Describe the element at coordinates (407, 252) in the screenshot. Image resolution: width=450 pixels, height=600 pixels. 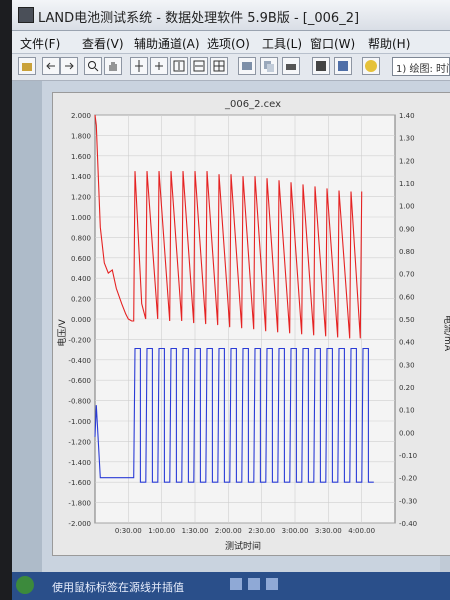
I see `y2-tick-label: 0.80` at that location.